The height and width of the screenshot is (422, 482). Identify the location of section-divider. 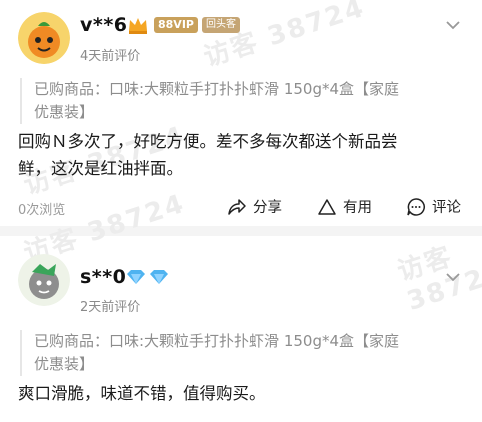
(241, 231).